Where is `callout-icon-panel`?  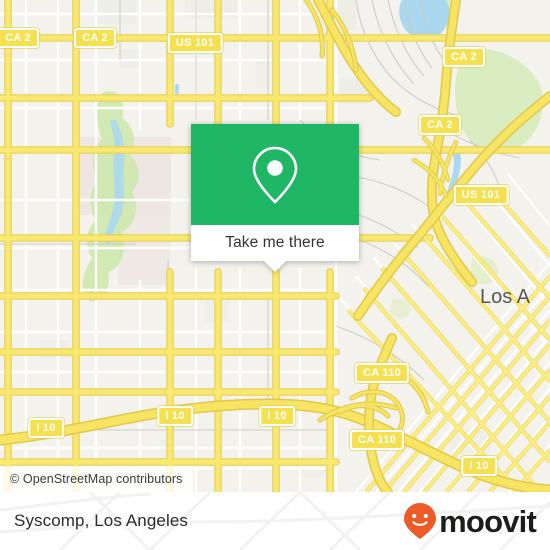
callout-icon-panel is located at coordinates (275, 174).